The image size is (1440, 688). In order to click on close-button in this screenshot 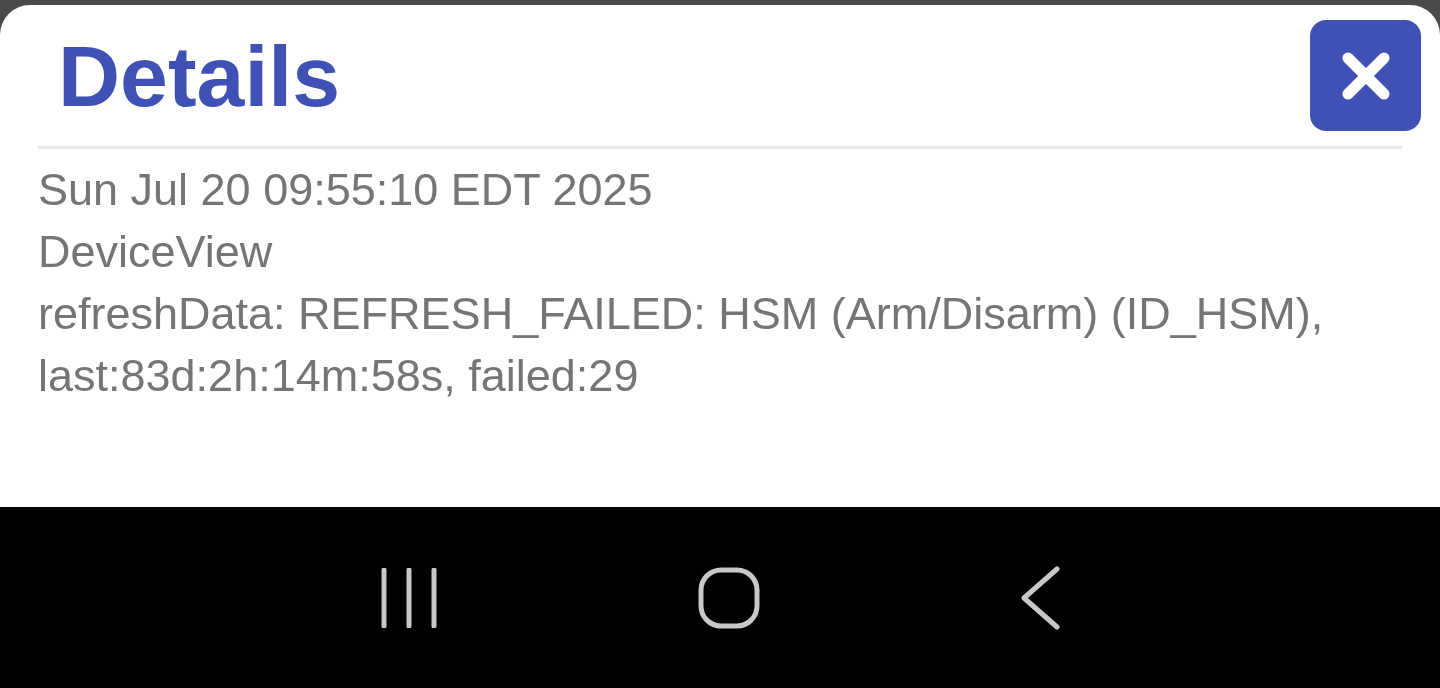, I will do `click(1365, 75)`.